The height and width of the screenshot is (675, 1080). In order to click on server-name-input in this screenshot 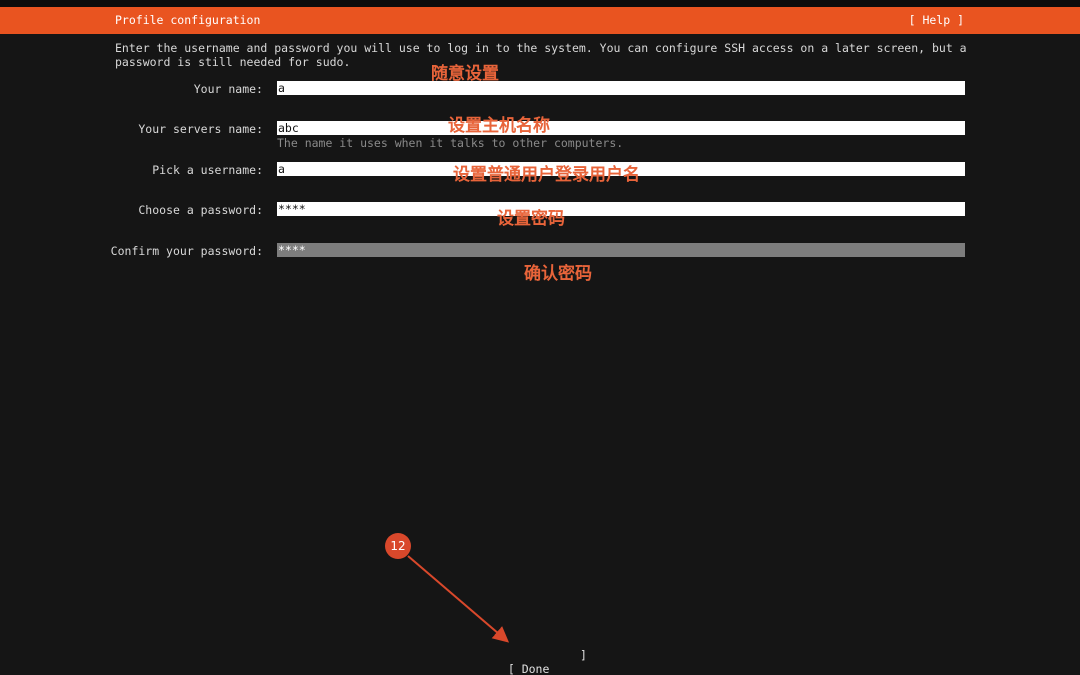, I will do `click(621, 128)`.